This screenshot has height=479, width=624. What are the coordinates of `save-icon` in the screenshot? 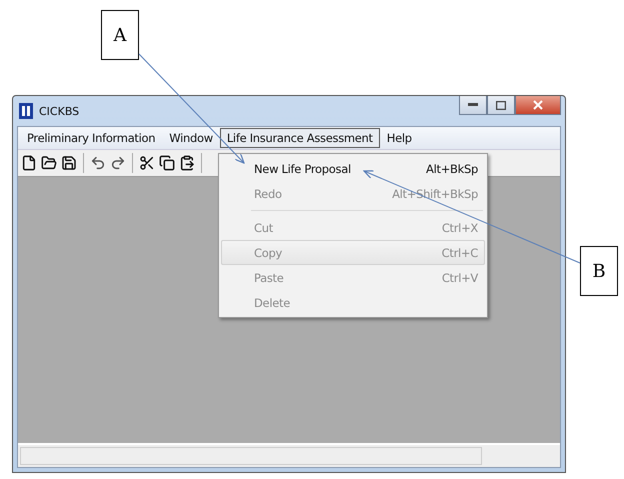 It's located at (69, 163).